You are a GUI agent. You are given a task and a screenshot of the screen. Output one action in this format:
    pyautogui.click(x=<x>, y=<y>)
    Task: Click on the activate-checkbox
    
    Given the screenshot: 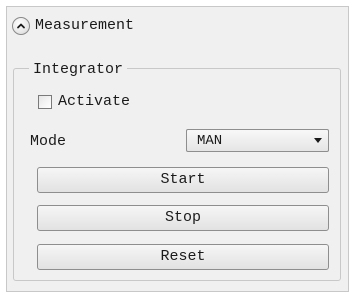 What is the action you would take?
    pyautogui.click(x=45, y=102)
    